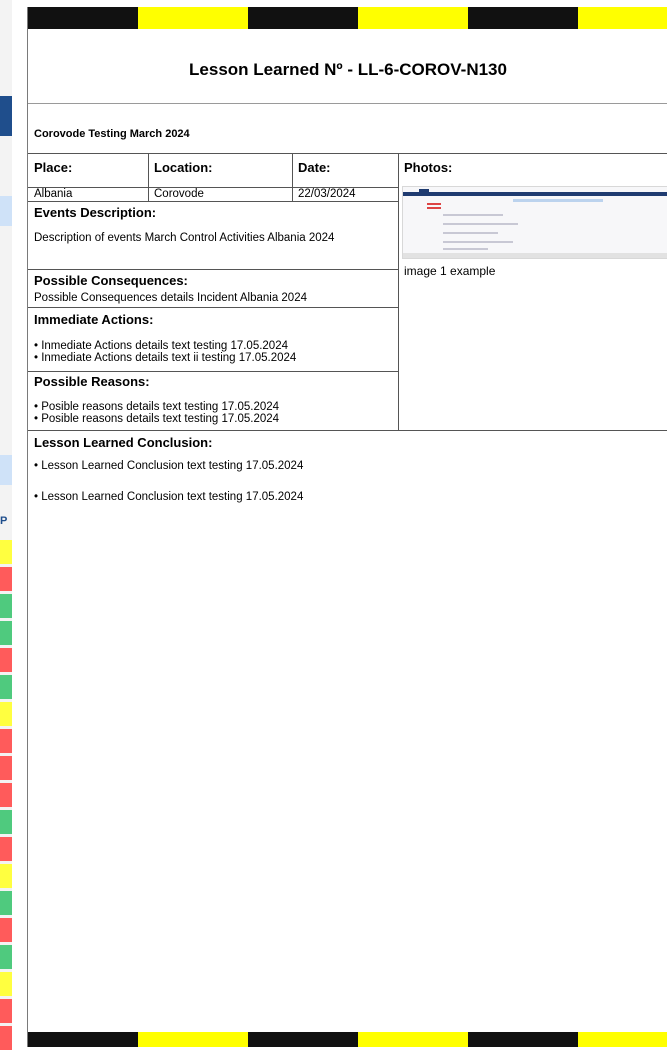 The image size is (667, 1050). Describe the element at coordinates (6, 116) in the screenshot. I see `app-header-block` at that location.